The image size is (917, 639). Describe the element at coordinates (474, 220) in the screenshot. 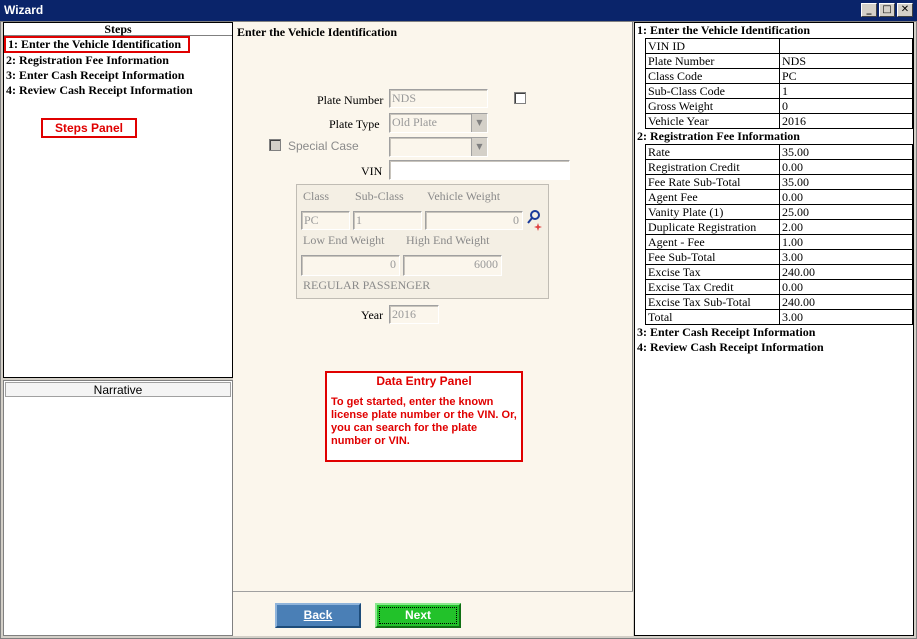

I see `vehicle-weight-input: 0` at that location.